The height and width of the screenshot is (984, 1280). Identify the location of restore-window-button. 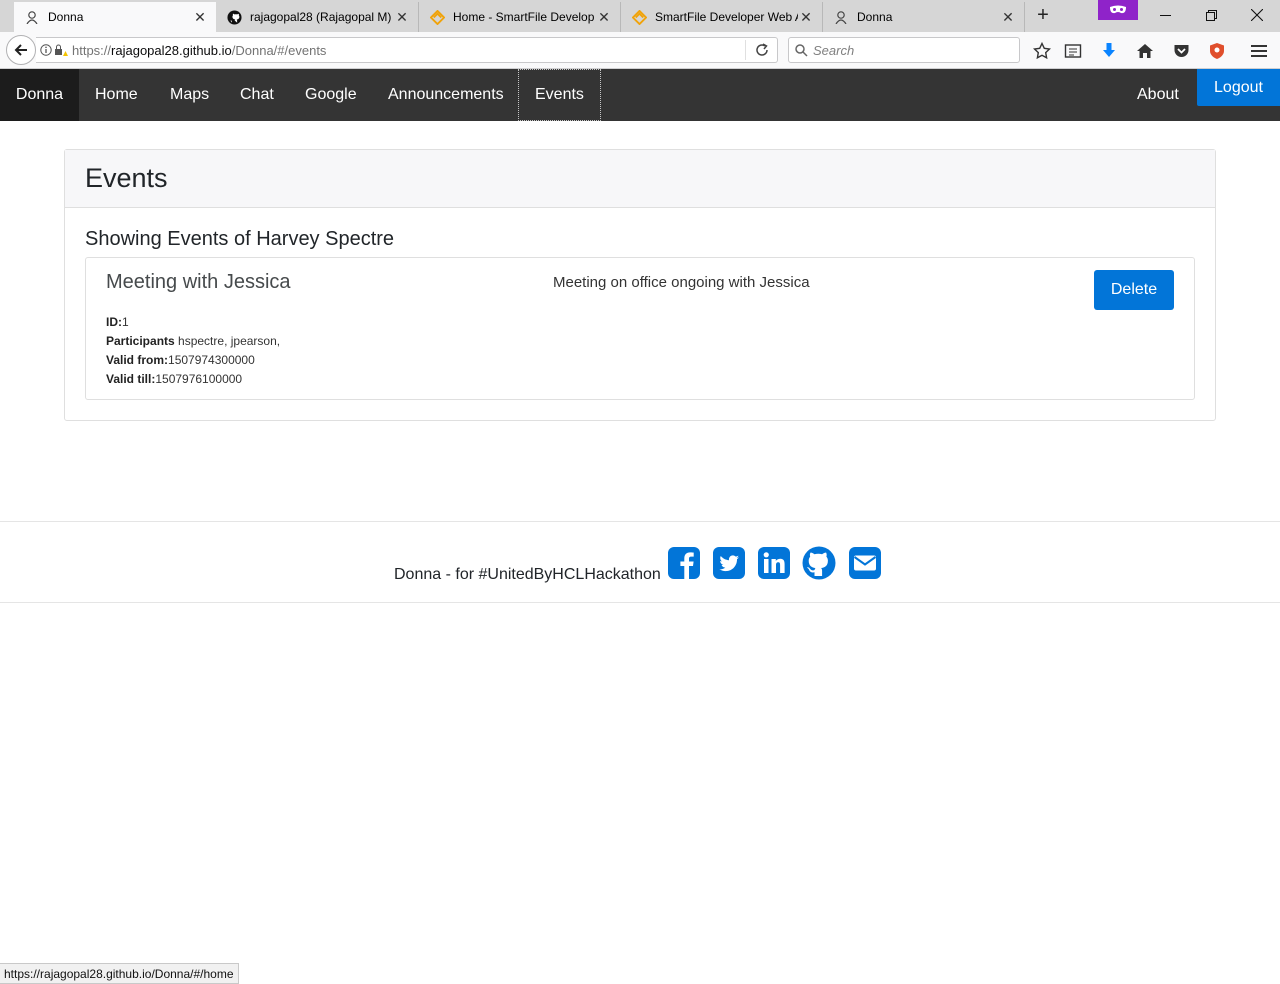
(1211, 15).